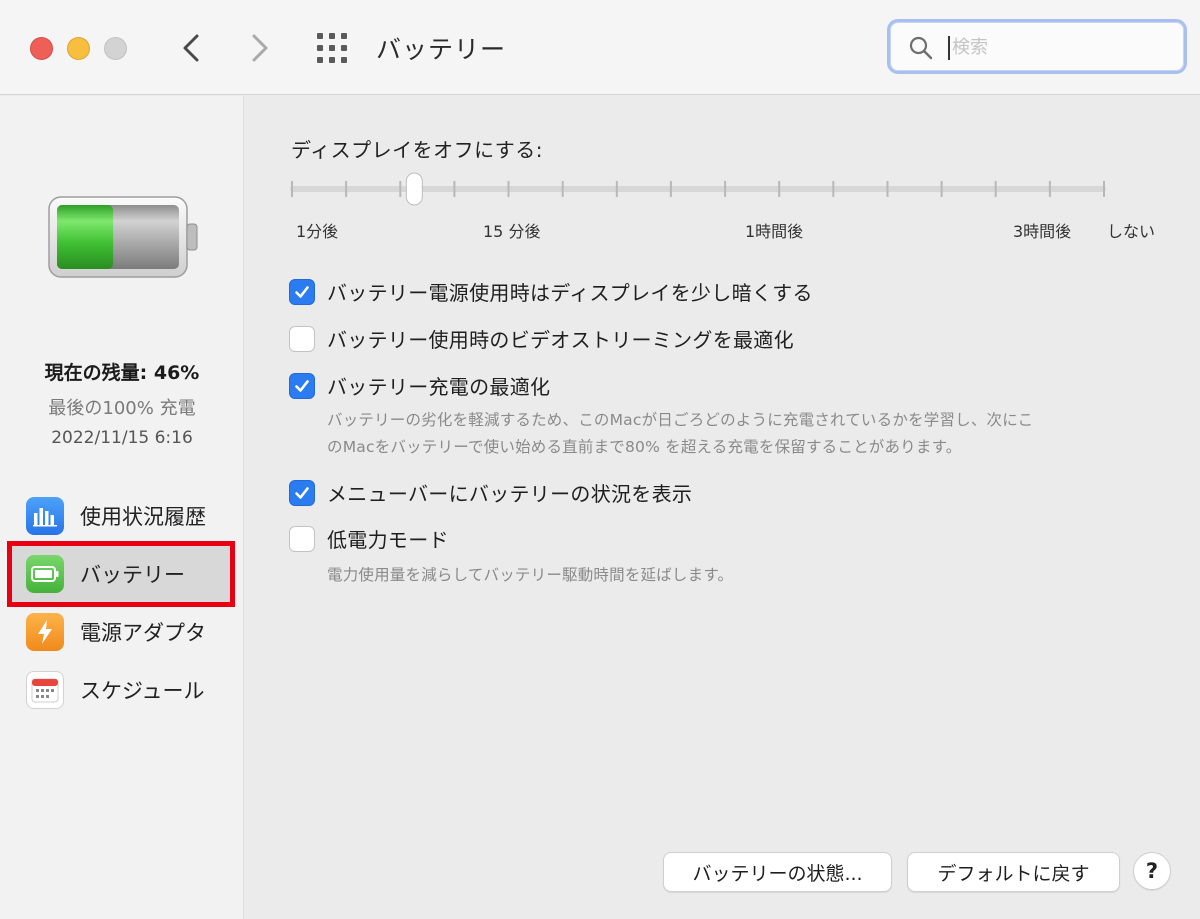 This screenshot has height=919, width=1200. What do you see at coordinates (45, 690) in the screenshot?
I see `calendar-icon` at bounding box center [45, 690].